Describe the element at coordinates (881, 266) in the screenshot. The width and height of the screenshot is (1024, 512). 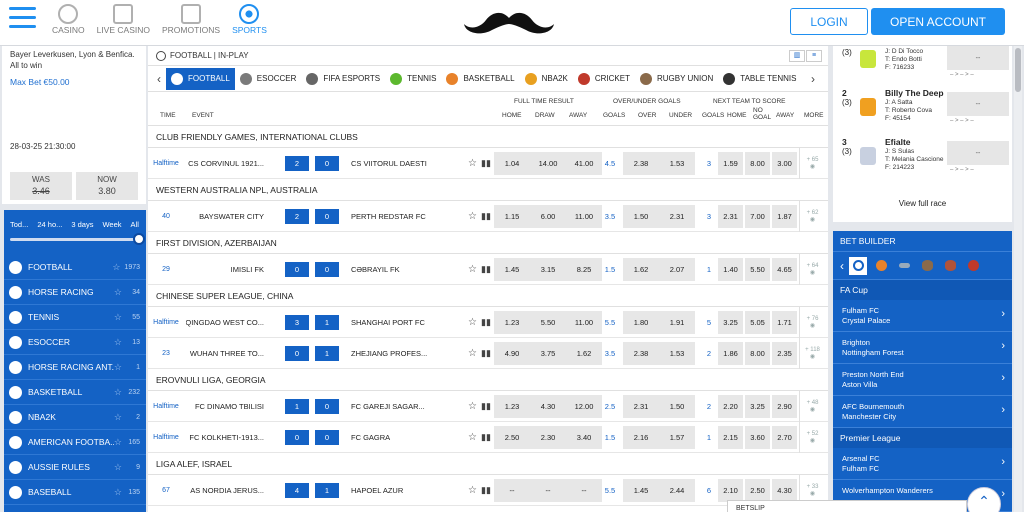
I see `basketball-icon` at that location.